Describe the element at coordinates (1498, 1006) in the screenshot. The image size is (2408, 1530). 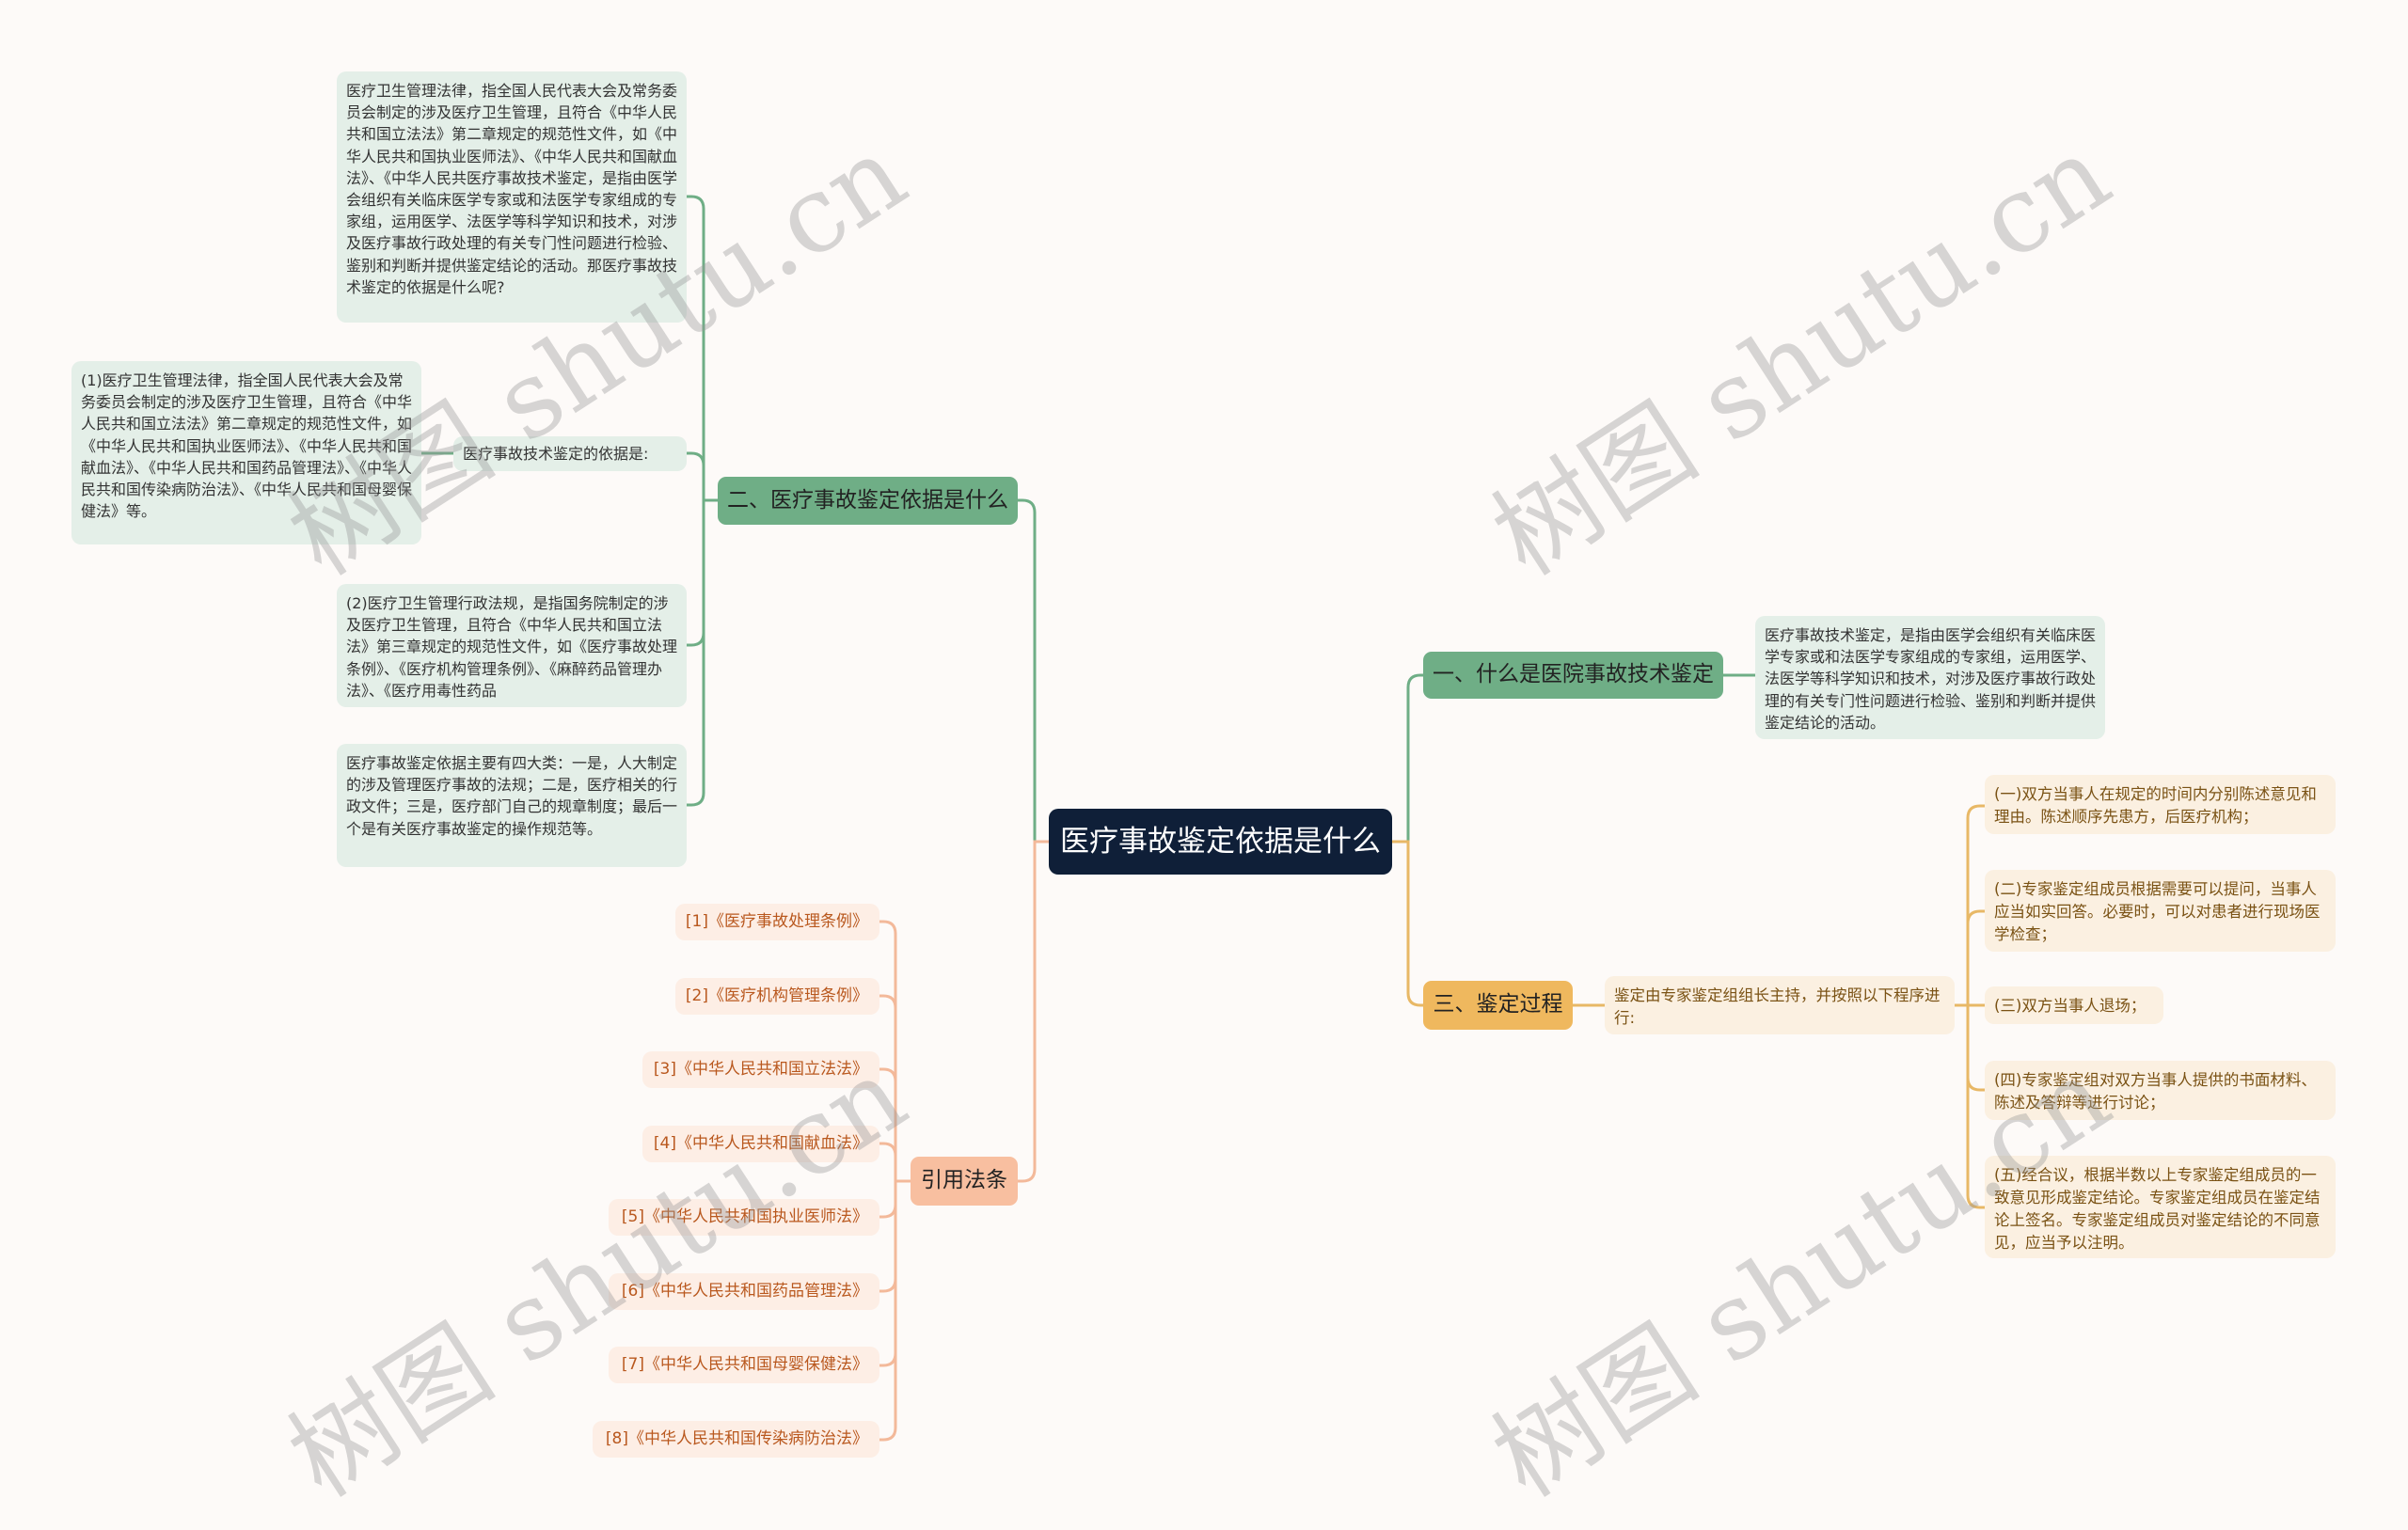
I see `branch-process: 三、鉴定过程` at that location.